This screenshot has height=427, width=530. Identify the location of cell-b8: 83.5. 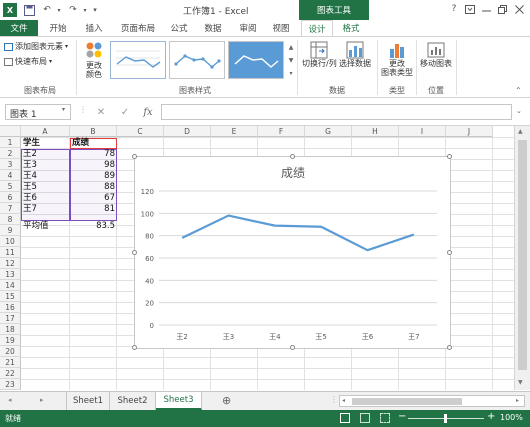
(93, 226).